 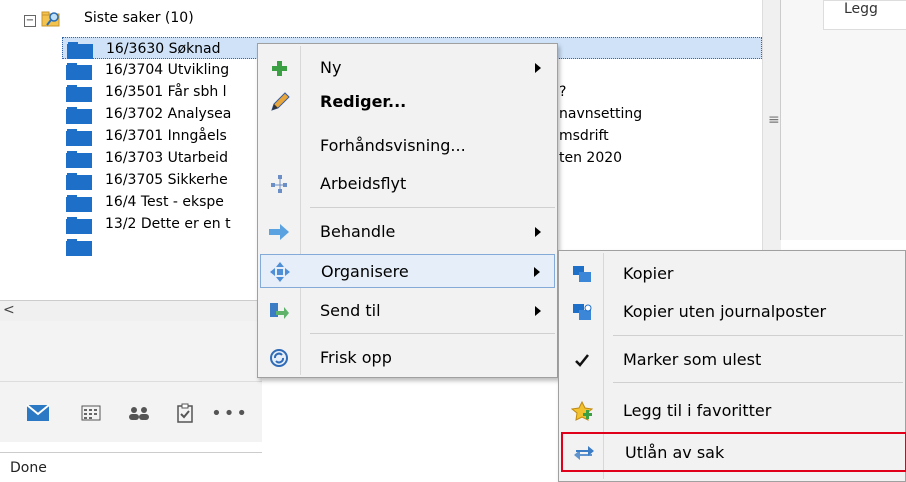 What do you see at coordinates (407, 311) in the screenshot?
I see `menu-item-send-til: Send til` at bounding box center [407, 311].